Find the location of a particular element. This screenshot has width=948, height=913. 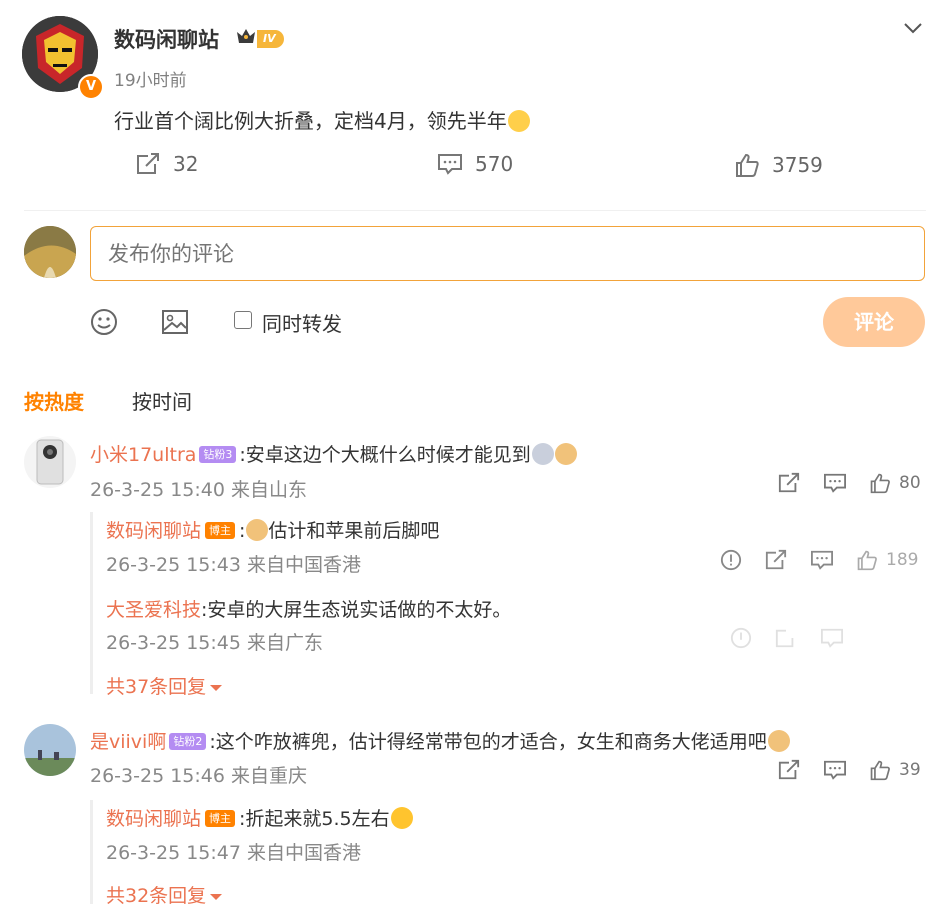

fan-badge: 钻粉3 is located at coordinates (218, 454).